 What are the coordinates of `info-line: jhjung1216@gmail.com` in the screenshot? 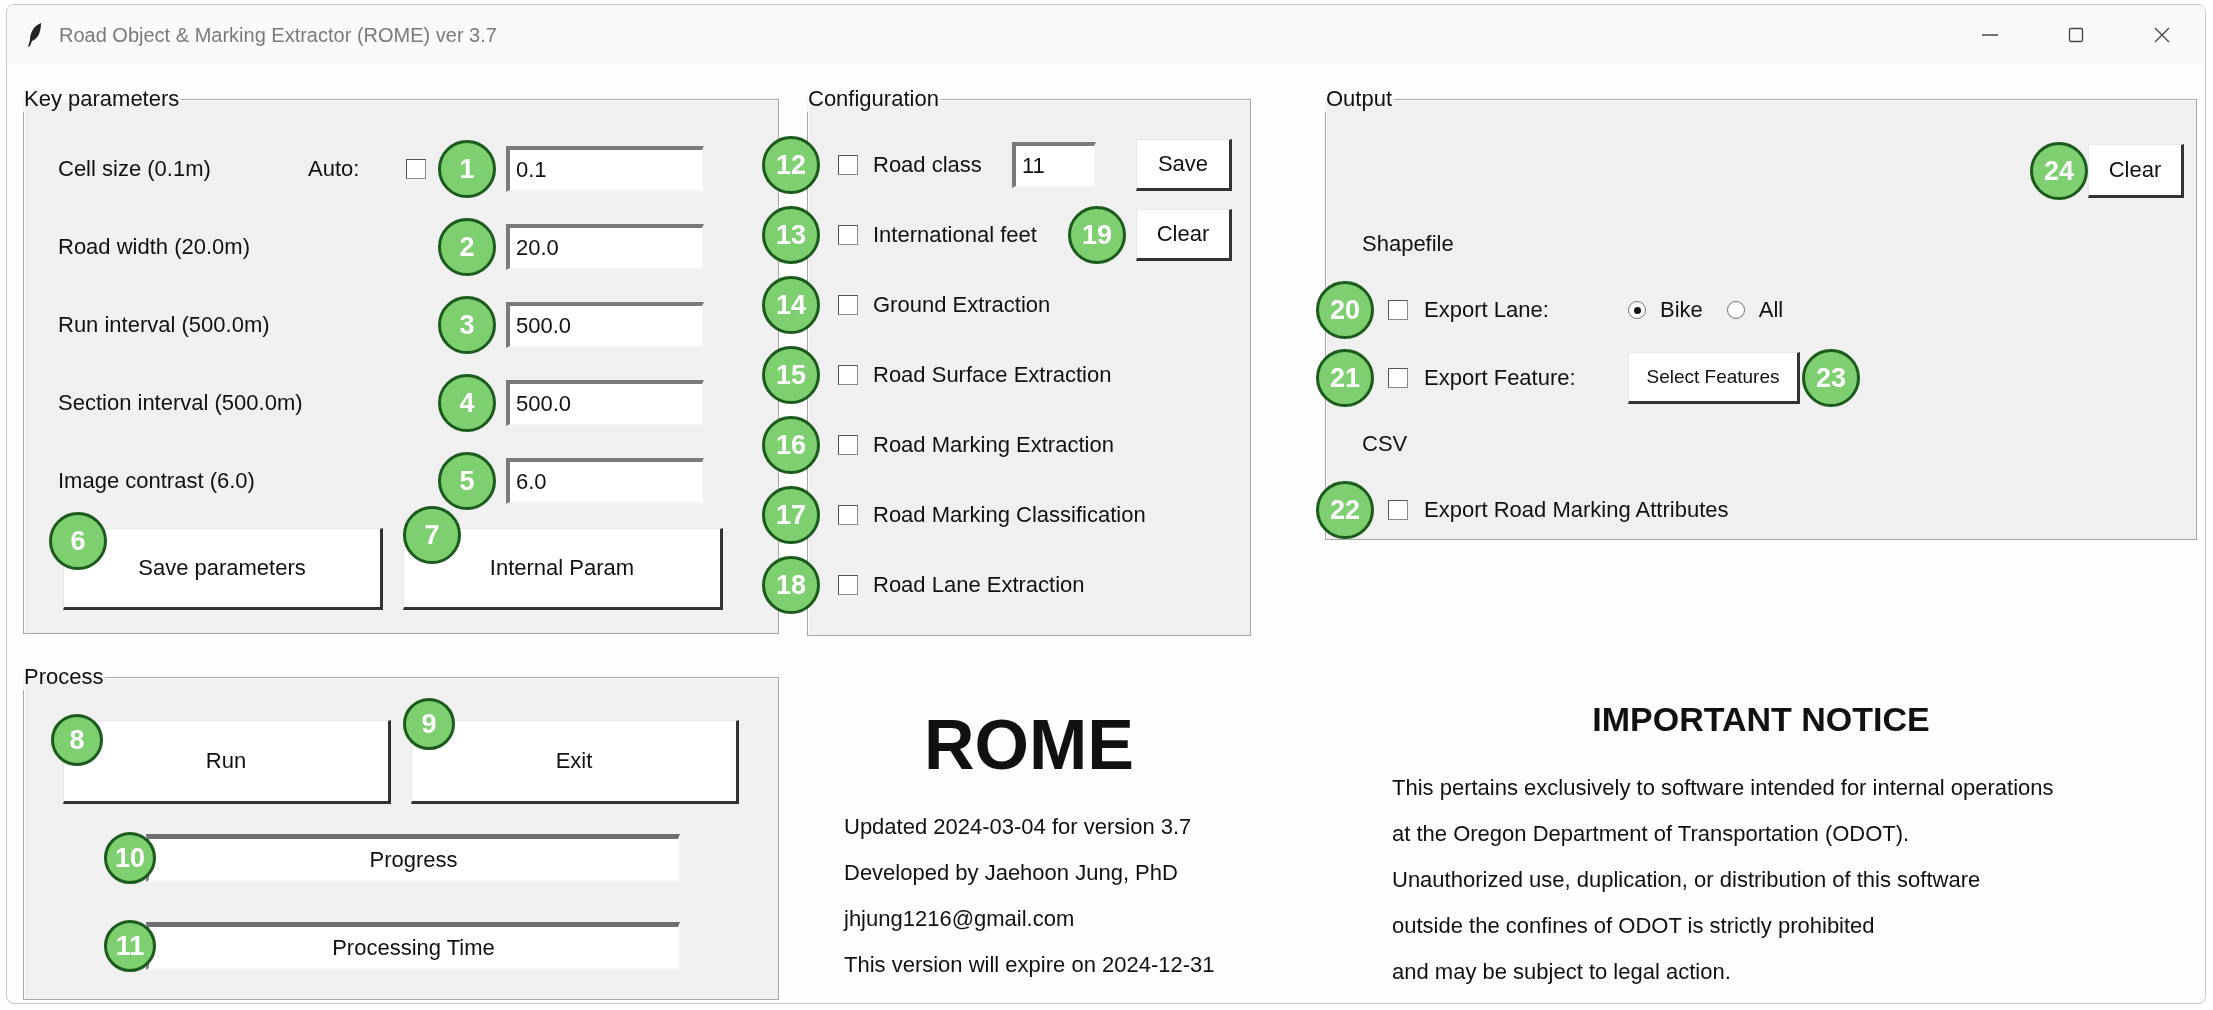 It's located at (959, 919).